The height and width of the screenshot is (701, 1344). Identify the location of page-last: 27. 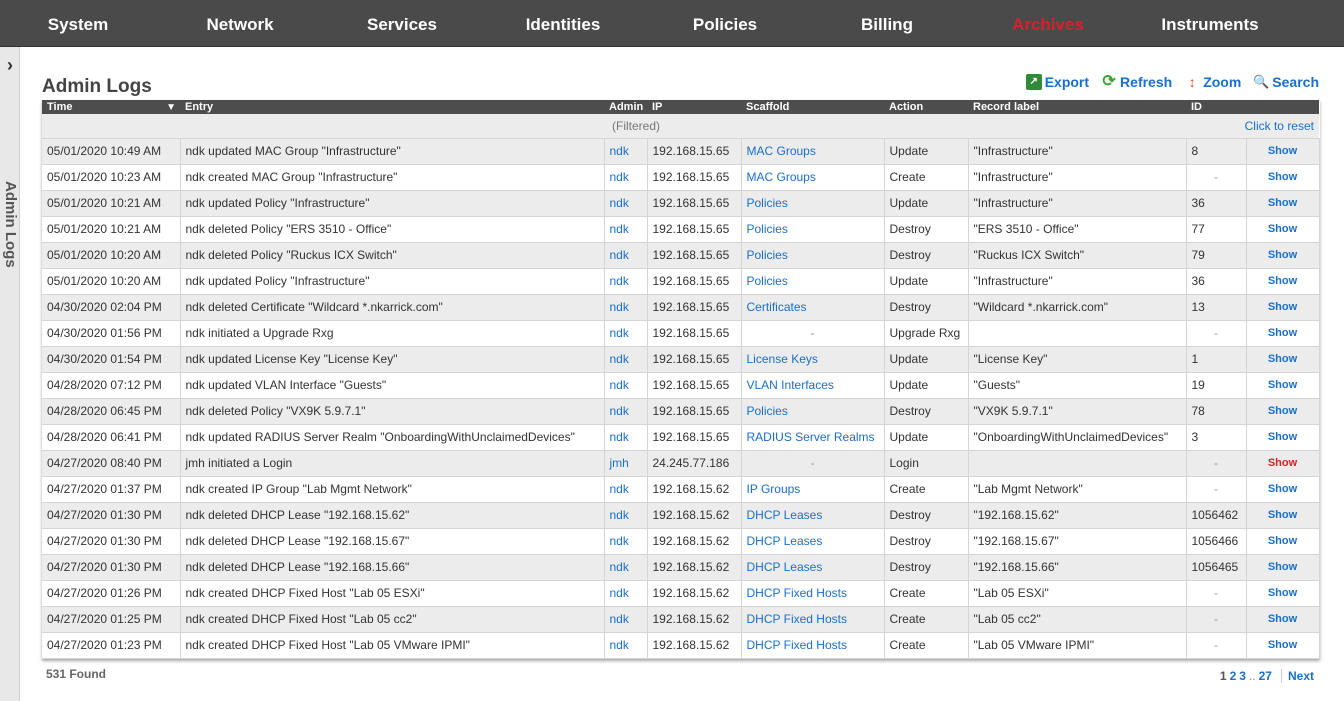
(1265, 676).